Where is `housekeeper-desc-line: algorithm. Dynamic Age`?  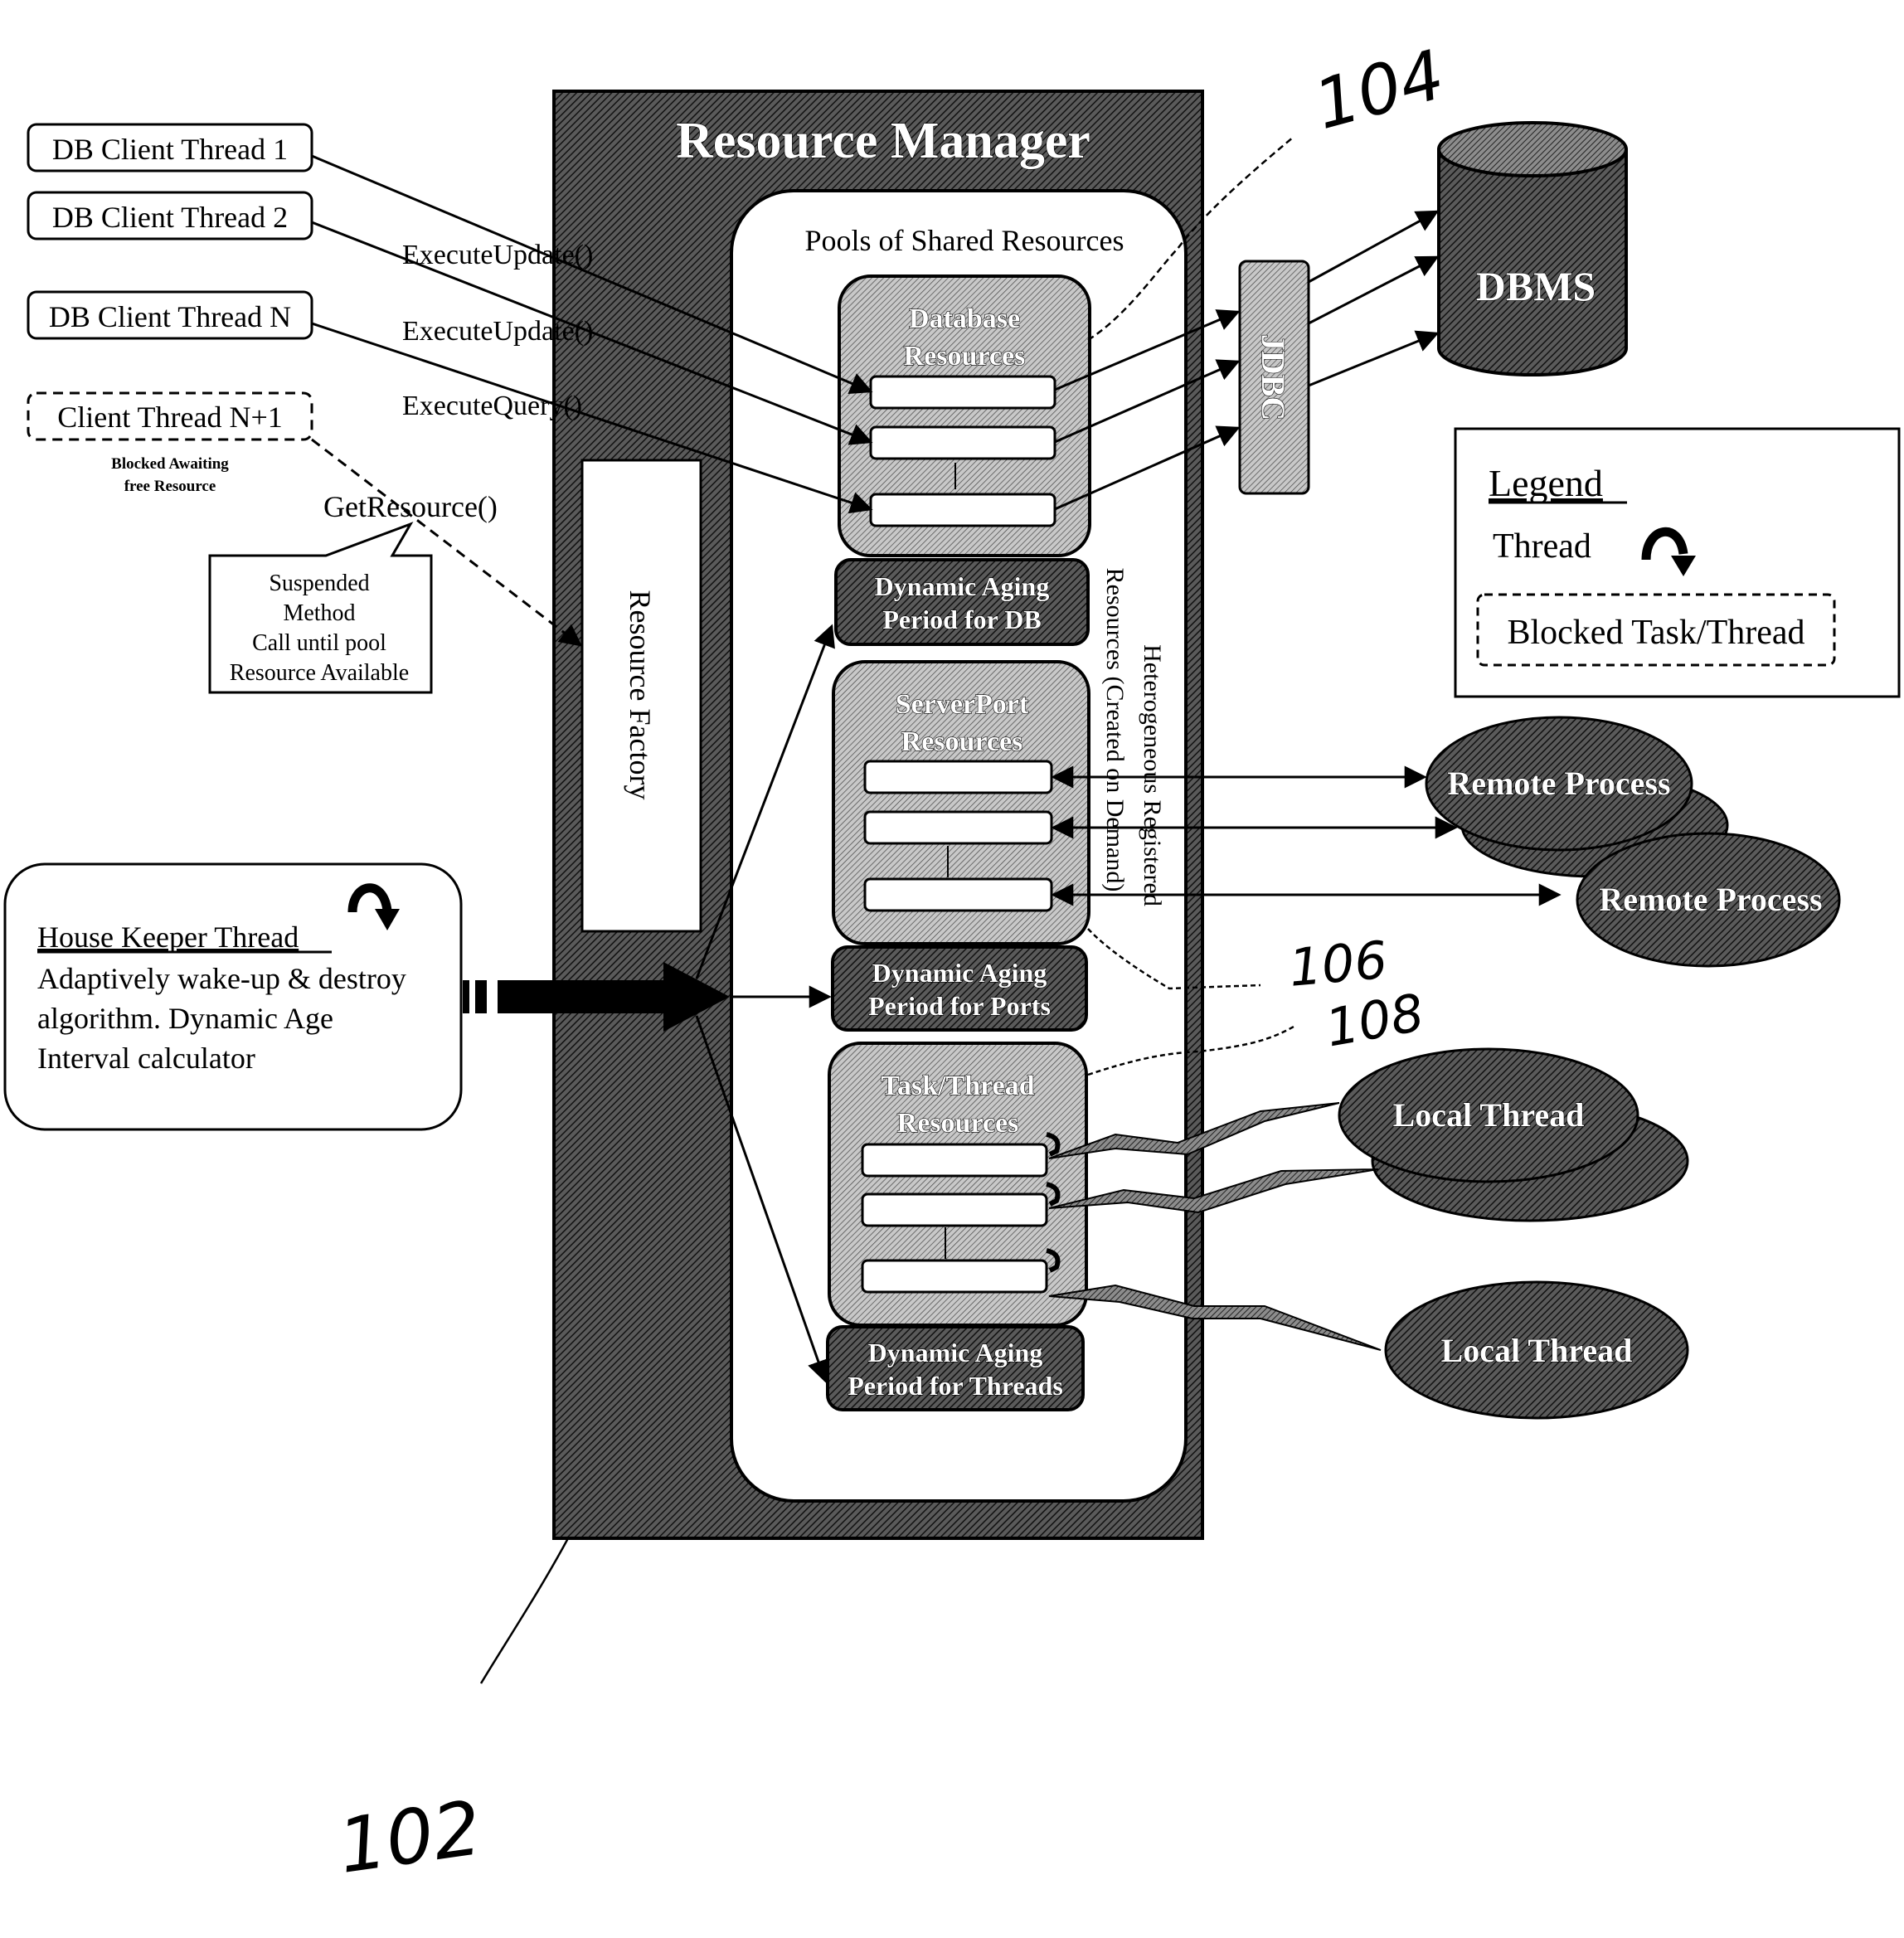 housekeeper-desc-line: algorithm. Dynamic Age is located at coordinates (185, 1018).